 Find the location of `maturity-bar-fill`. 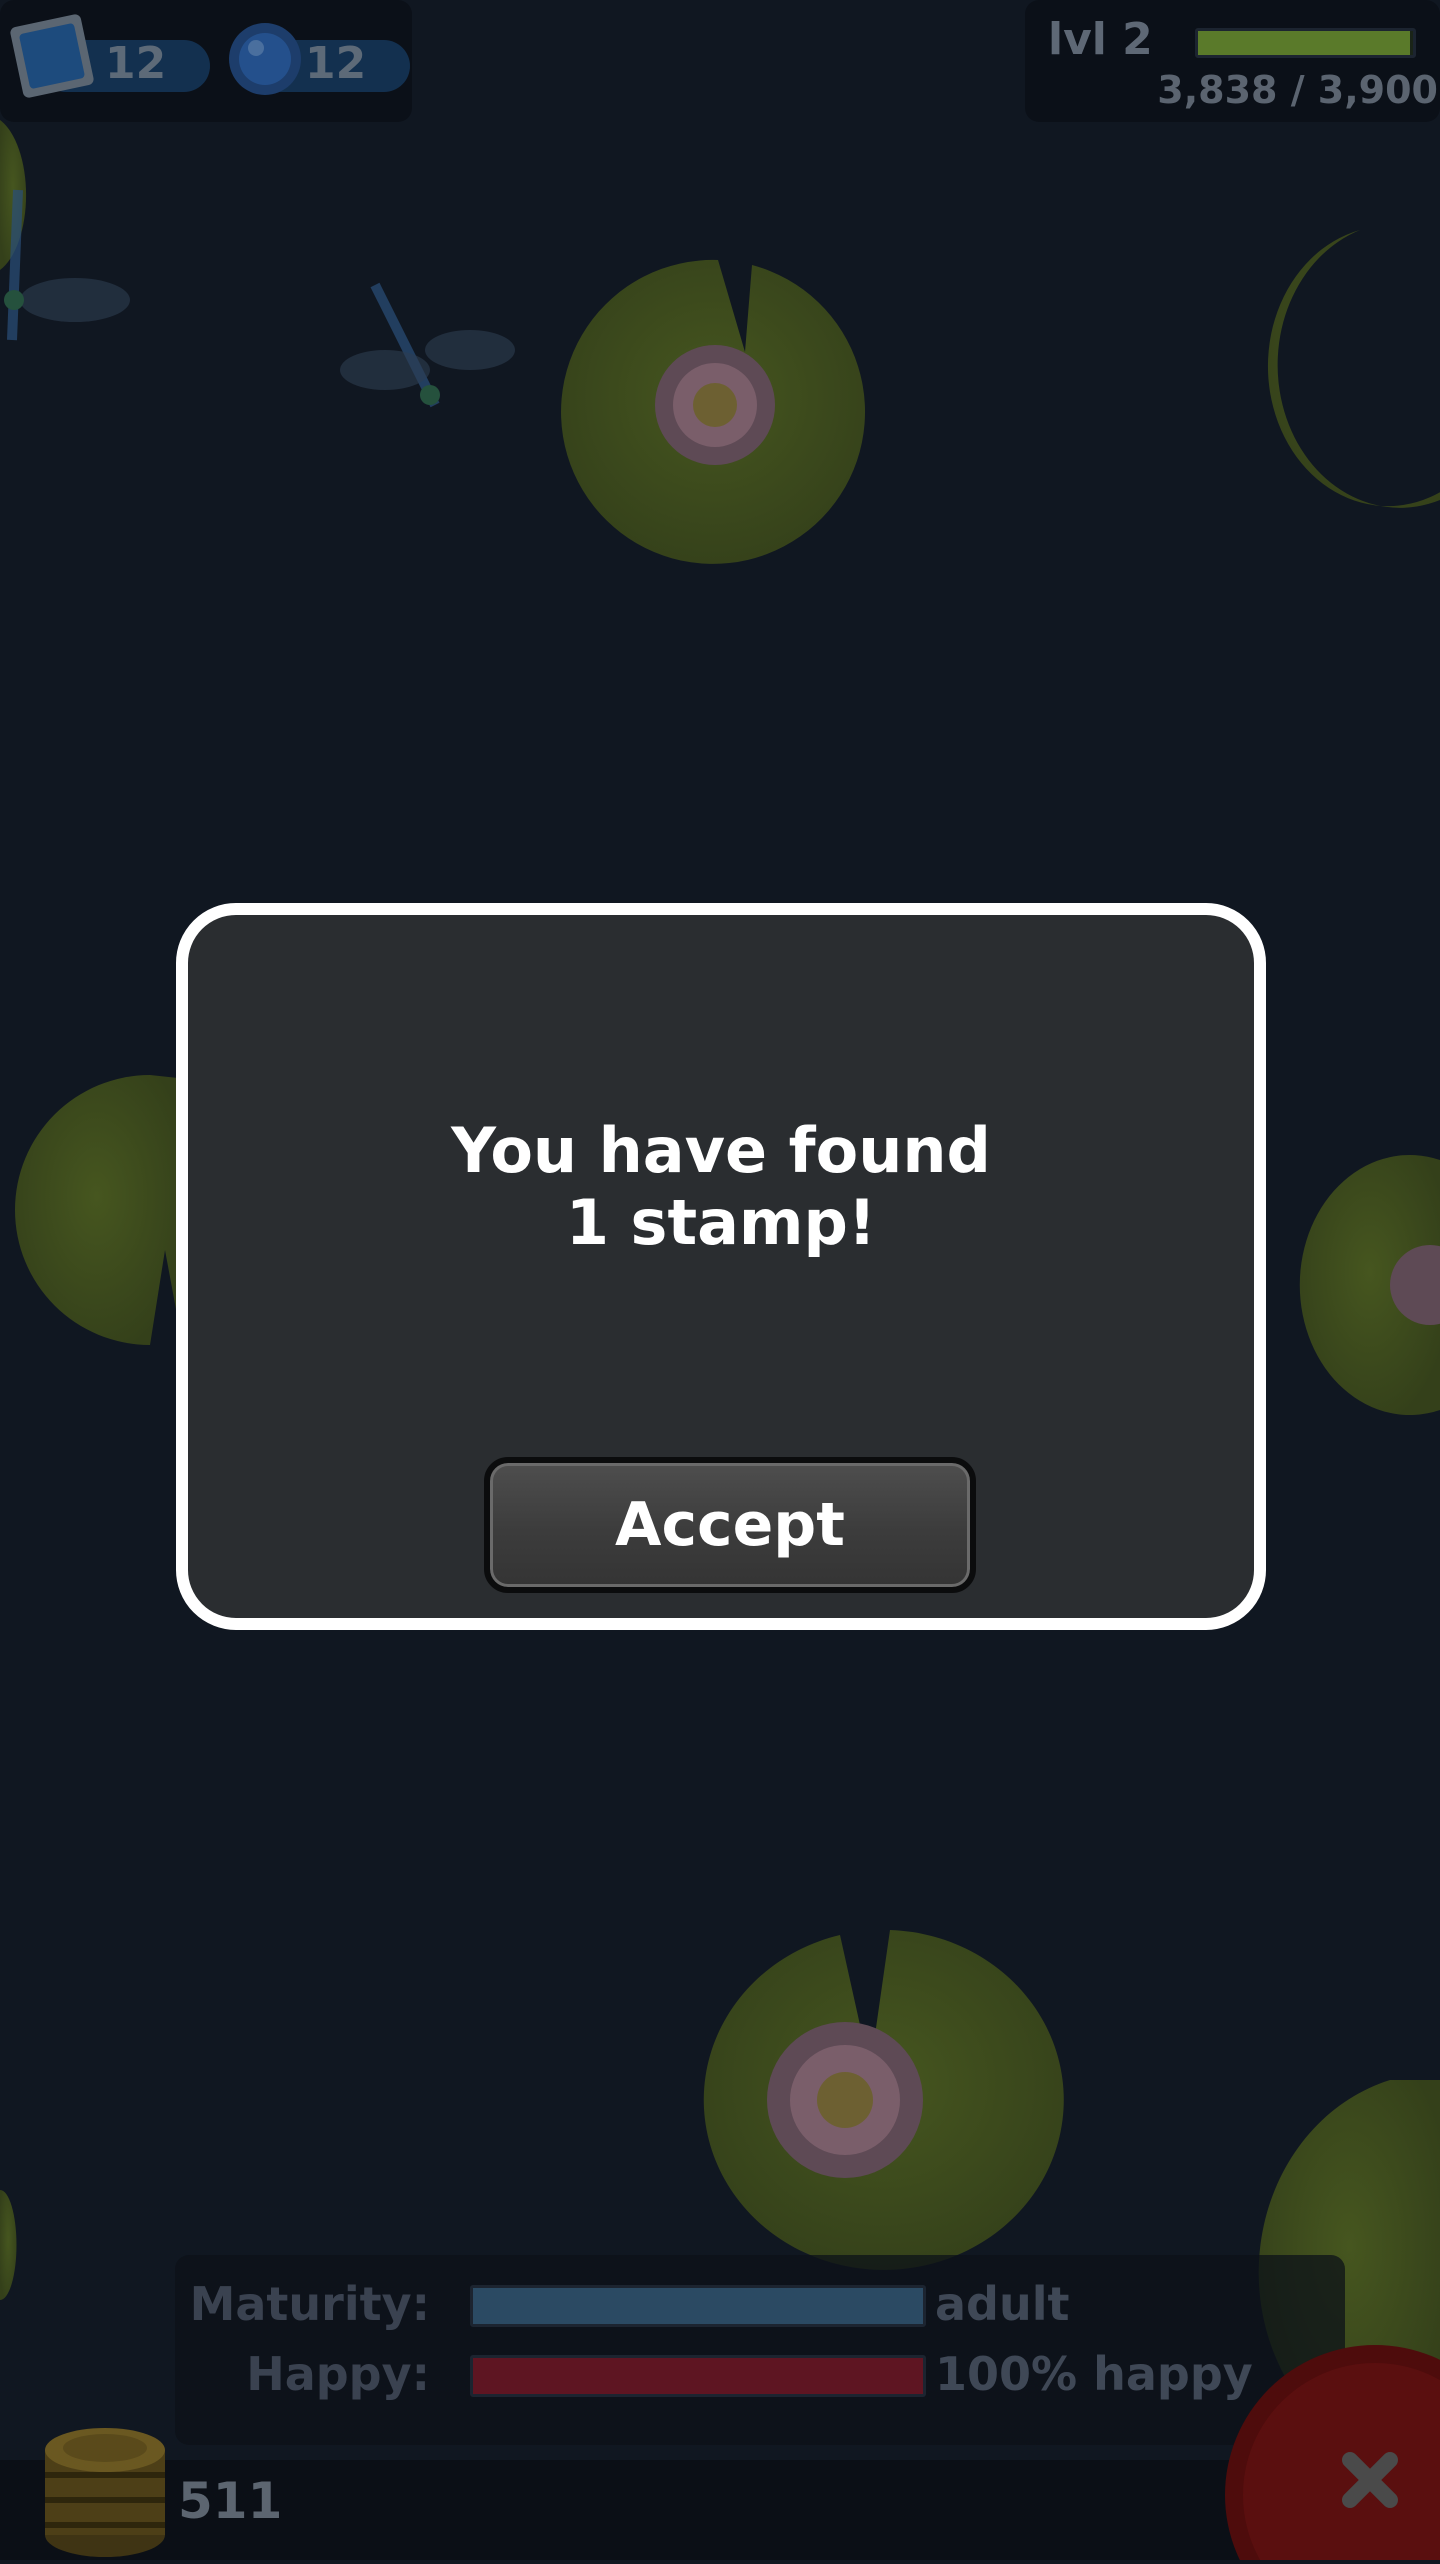

maturity-bar-fill is located at coordinates (698, 2306).